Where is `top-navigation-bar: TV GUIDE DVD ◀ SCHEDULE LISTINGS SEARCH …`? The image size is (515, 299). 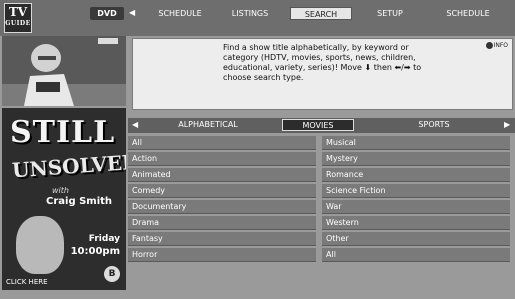 top-navigation-bar: TV GUIDE DVD ◀ SCHEDULE LISTINGS SEARCH … is located at coordinates (257, 18).